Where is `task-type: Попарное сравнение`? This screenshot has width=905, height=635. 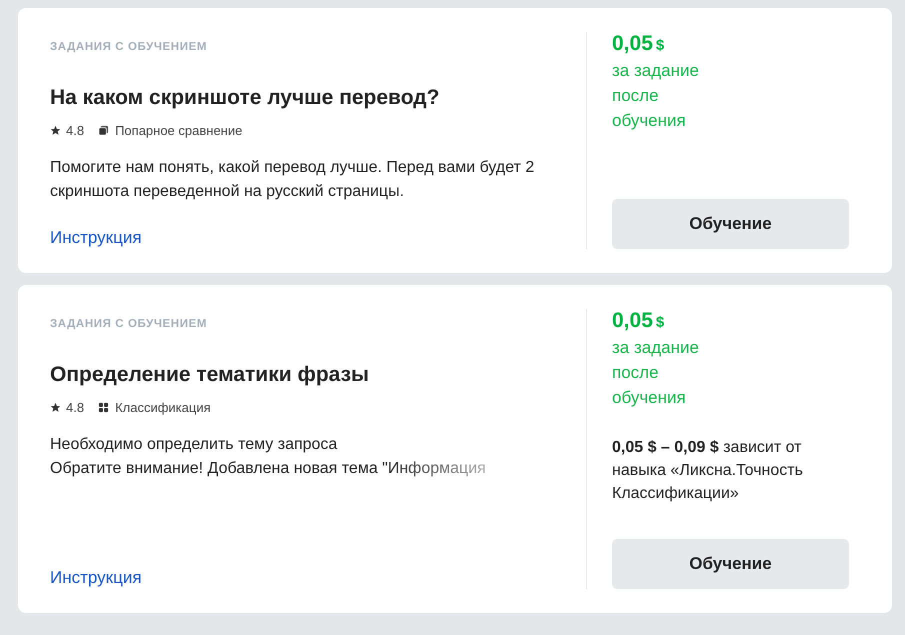 task-type: Попарное сравнение is located at coordinates (178, 130).